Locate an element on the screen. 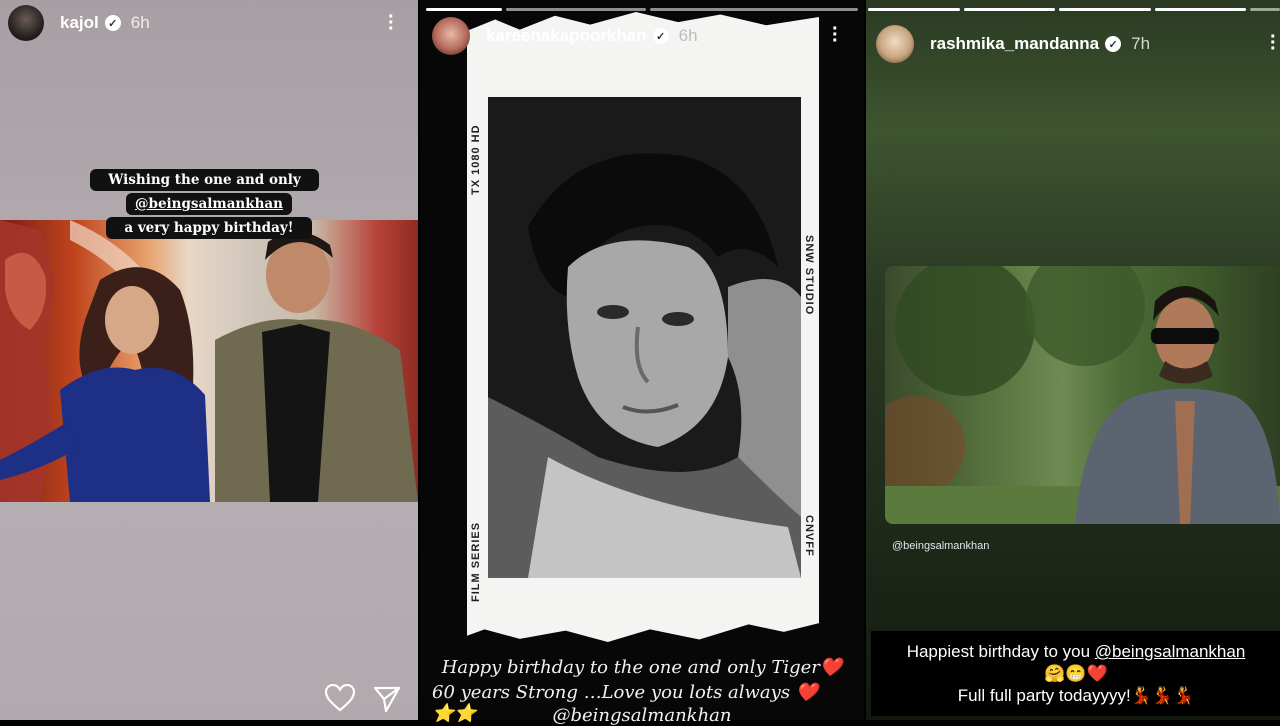  caption-text: Happiest birthday to you is located at coordinates (1000, 651).